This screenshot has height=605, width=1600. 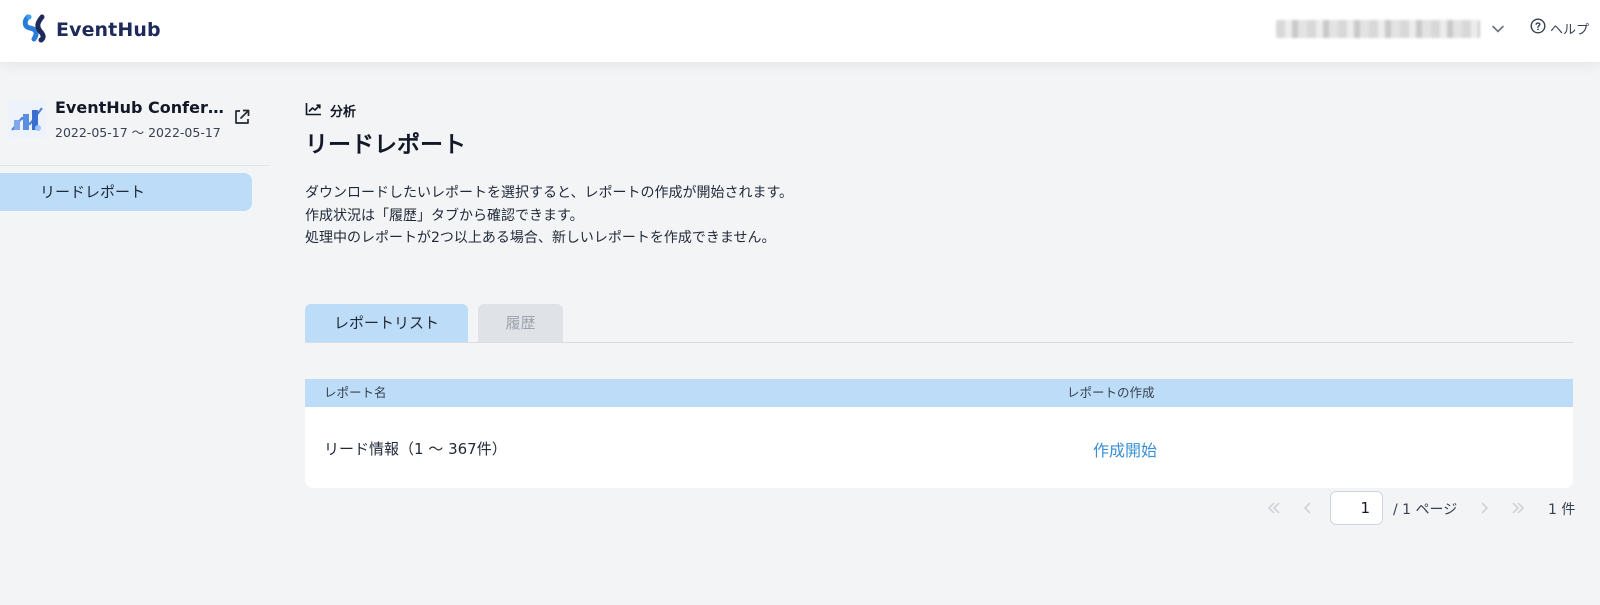 What do you see at coordinates (36, 30) in the screenshot?
I see `eventhub-logo-icon` at bounding box center [36, 30].